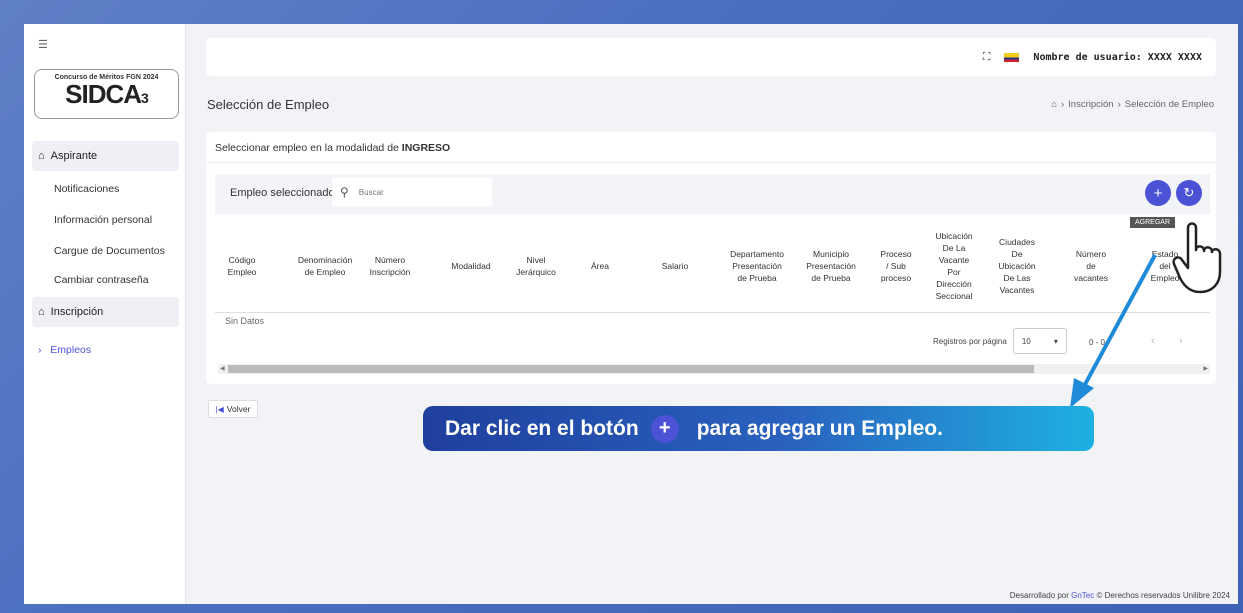 Image resolution: width=1243 pixels, height=613 pixels. Describe the element at coordinates (831, 266) in the screenshot. I see `column-header: Municipio Presentación de Prueba` at that location.